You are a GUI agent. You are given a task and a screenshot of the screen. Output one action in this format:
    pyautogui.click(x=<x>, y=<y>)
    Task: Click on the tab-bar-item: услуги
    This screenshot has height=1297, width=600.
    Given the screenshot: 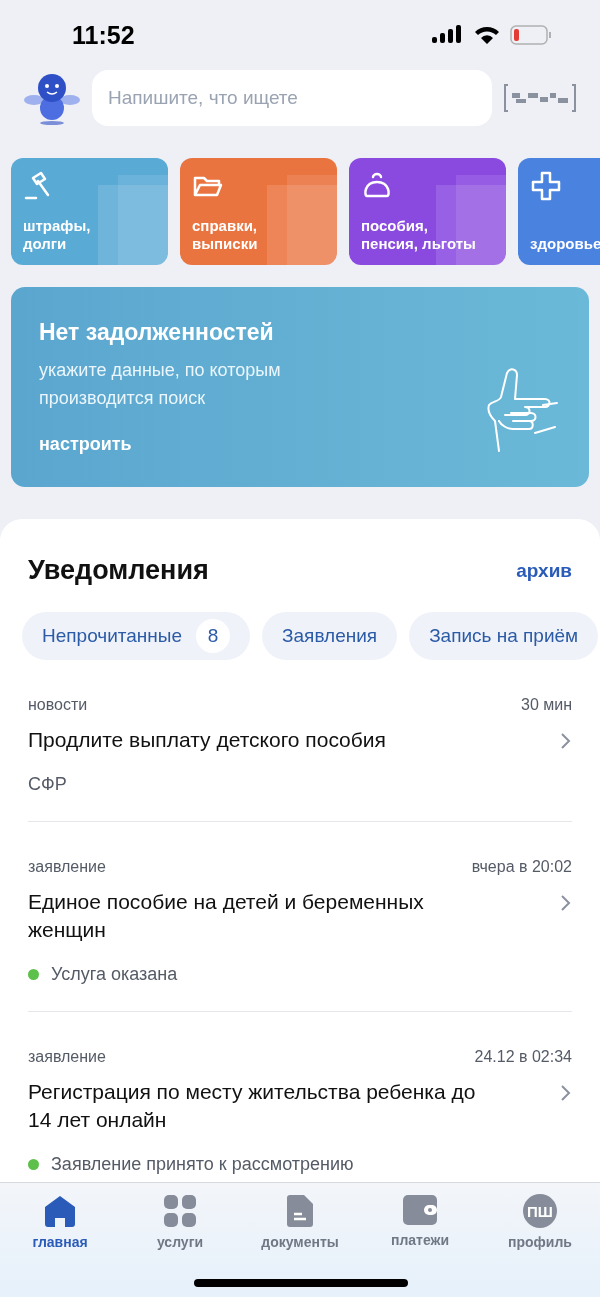 What is the action you would take?
    pyautogui.click(x=180, y=1228)
    